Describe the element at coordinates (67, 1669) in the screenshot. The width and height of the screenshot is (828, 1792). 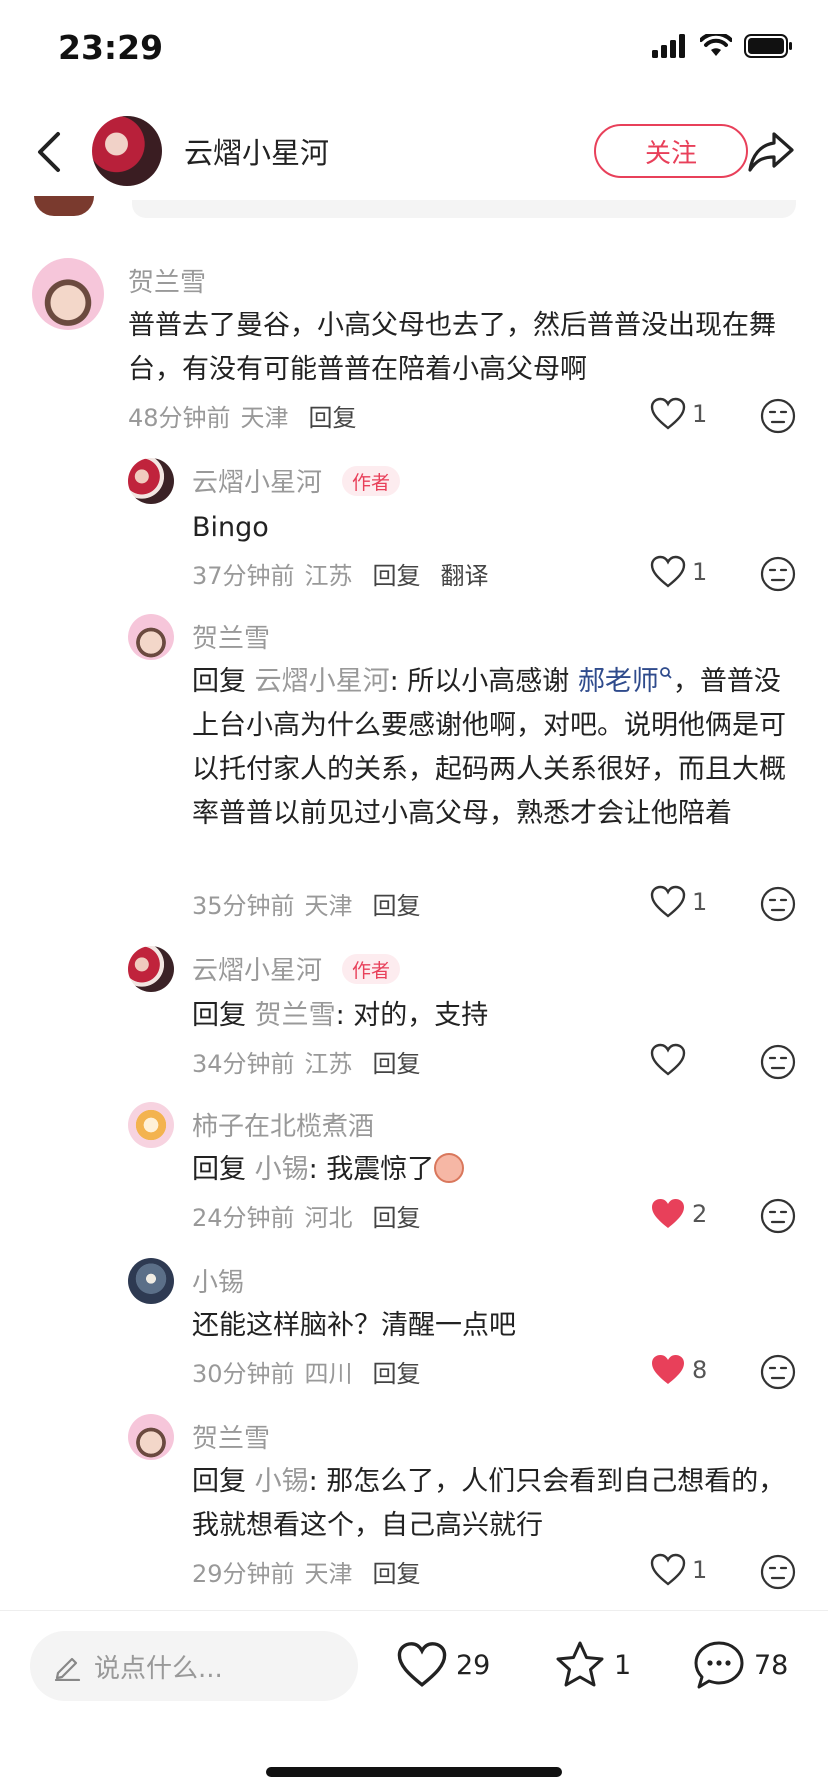
I see `pencil-icon` at that location.